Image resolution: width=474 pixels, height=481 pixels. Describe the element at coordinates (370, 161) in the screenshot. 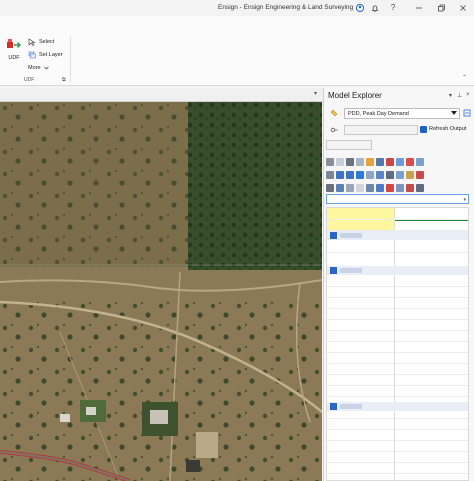

I see `folder-icon` at that location.